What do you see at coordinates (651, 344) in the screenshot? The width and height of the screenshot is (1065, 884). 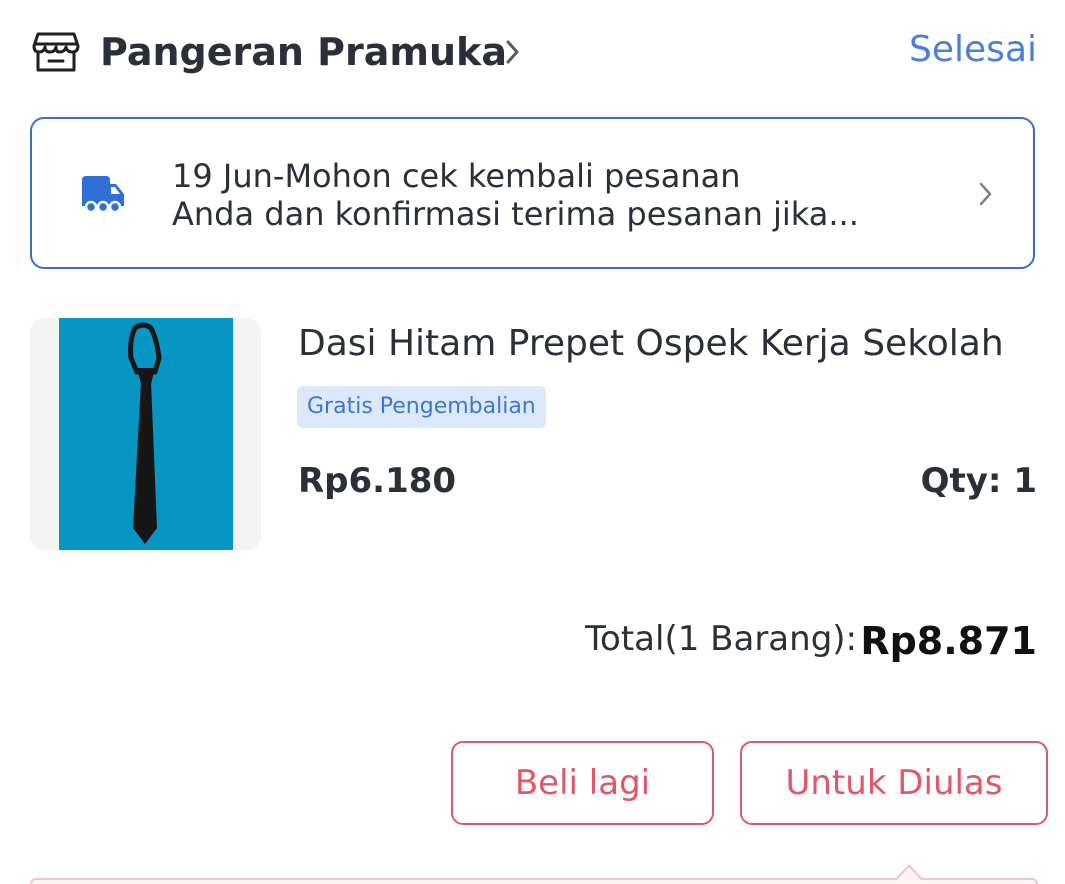 I see `product-name: Dasi Hitam Prepet Ospek Kerja Sekolah` at bounding box center [651, 344].